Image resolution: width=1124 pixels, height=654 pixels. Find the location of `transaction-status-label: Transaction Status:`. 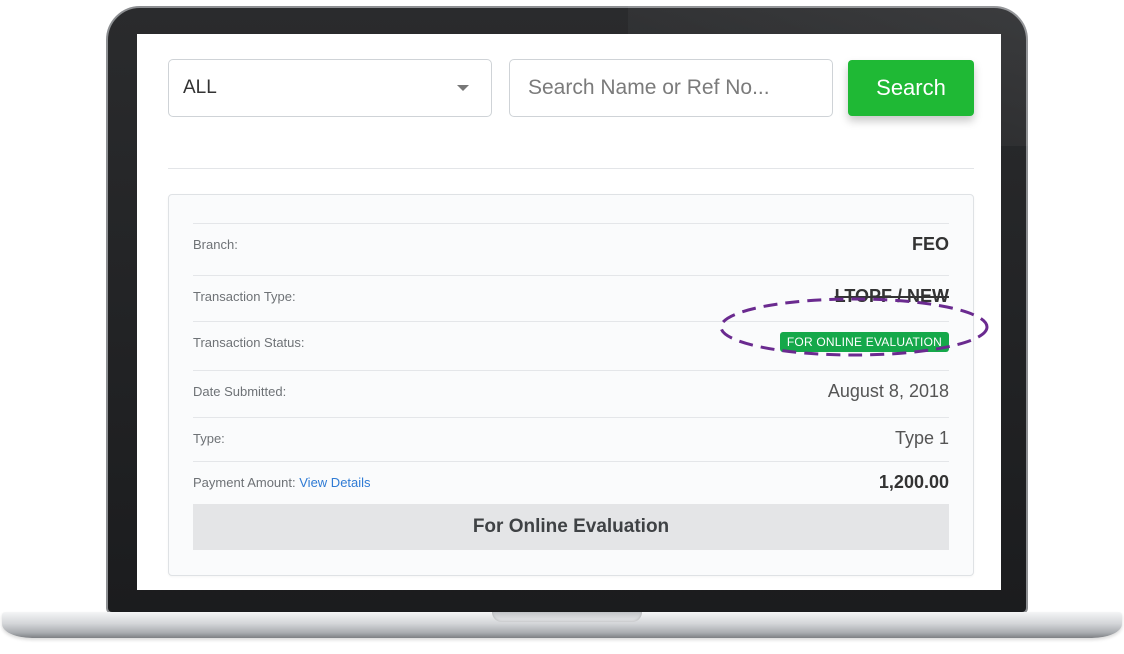

transaction-status-label: Transaction Status: is located at coordinates (249, 342).